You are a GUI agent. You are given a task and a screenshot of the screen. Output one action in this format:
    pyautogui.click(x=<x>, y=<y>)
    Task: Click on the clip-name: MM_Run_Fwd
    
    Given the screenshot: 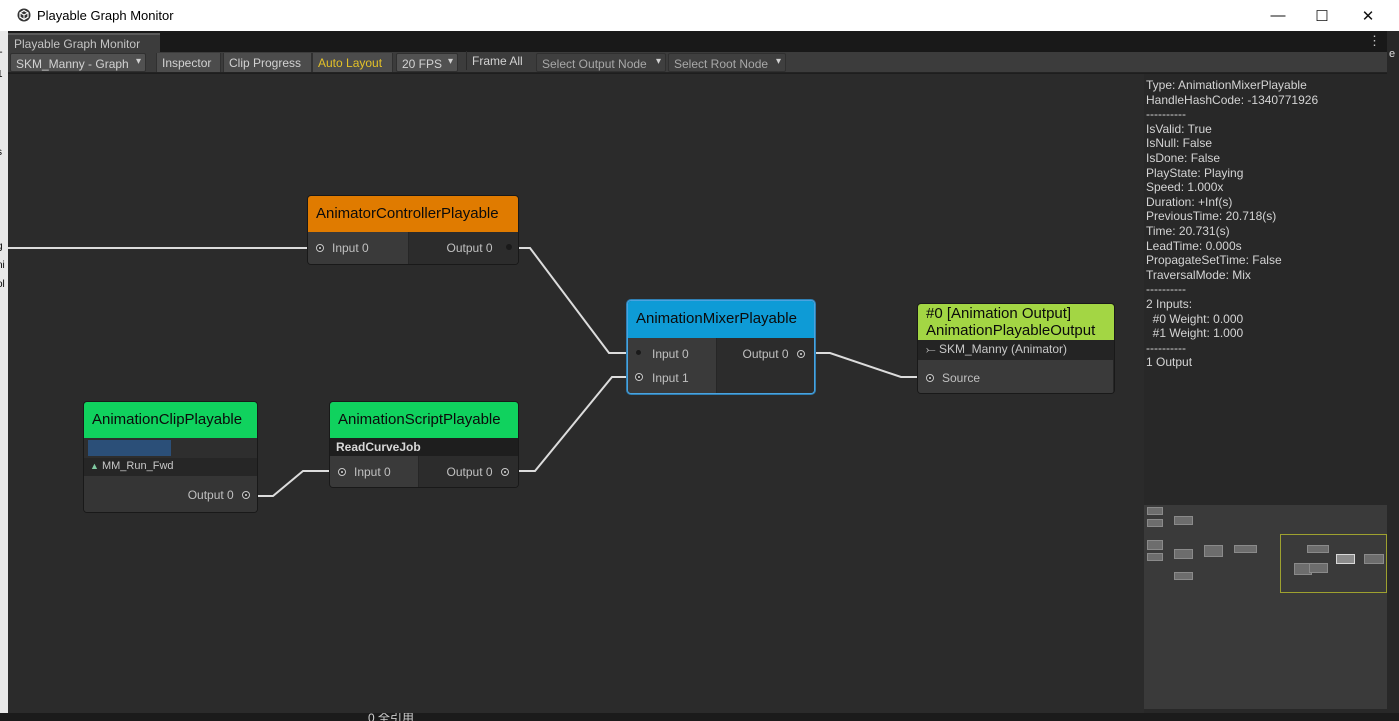 What is the action you would take?
    pyautogui.click(x=137, y=466)
    